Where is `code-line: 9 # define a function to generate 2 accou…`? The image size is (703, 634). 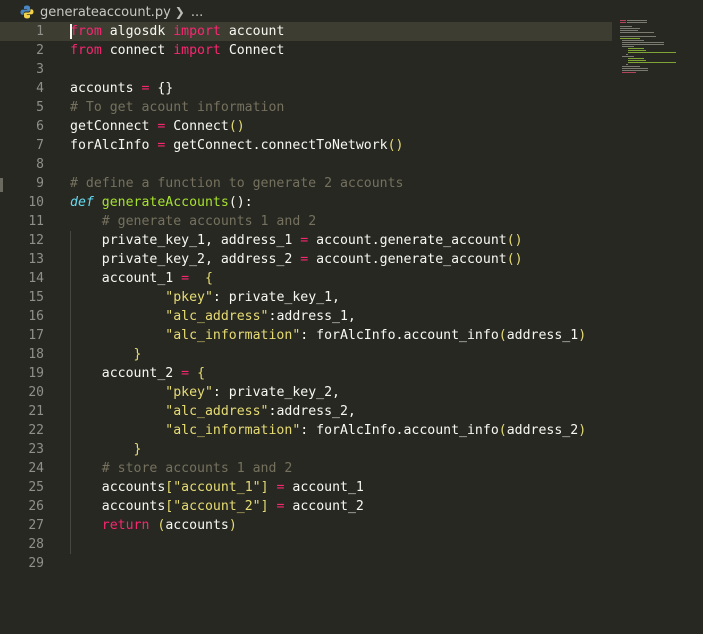
code-line: 9 # define a function to generate 2 accou… is located at coordinates (306, 183).